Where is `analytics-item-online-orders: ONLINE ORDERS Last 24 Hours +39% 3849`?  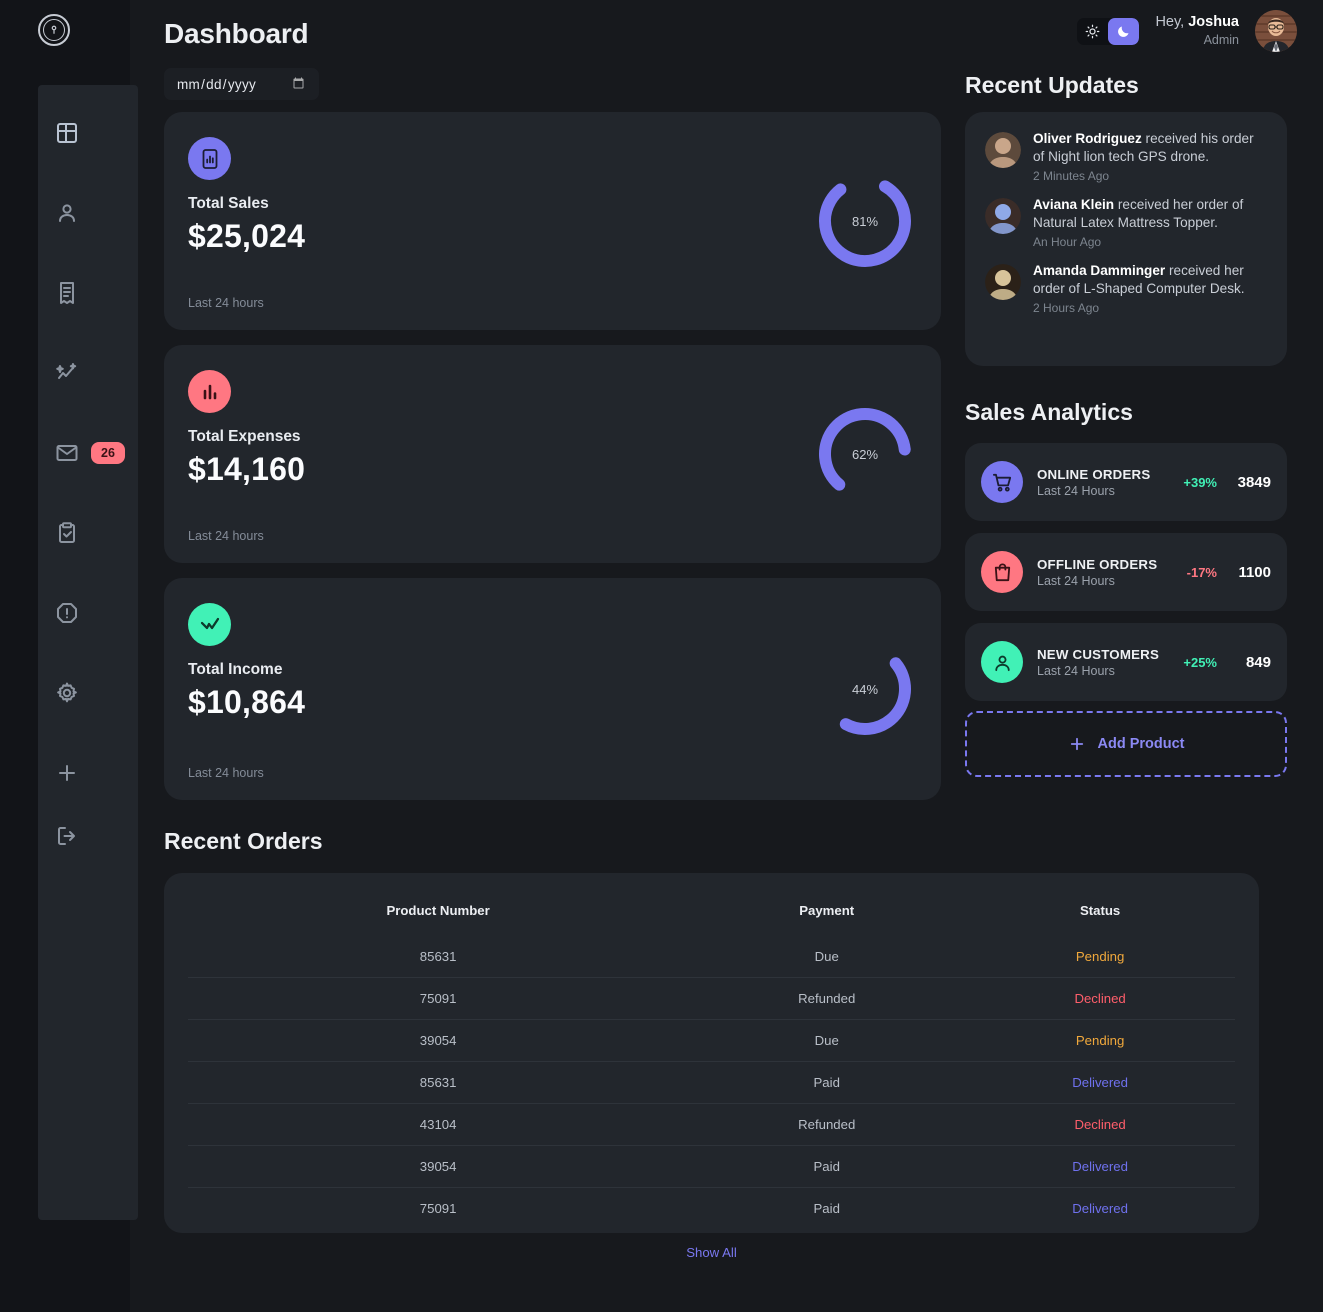
analytics-item-online-orders: ONLINE ORDERS Last 24 Hours +39% 3849 is located at coordinates (1126, 482).